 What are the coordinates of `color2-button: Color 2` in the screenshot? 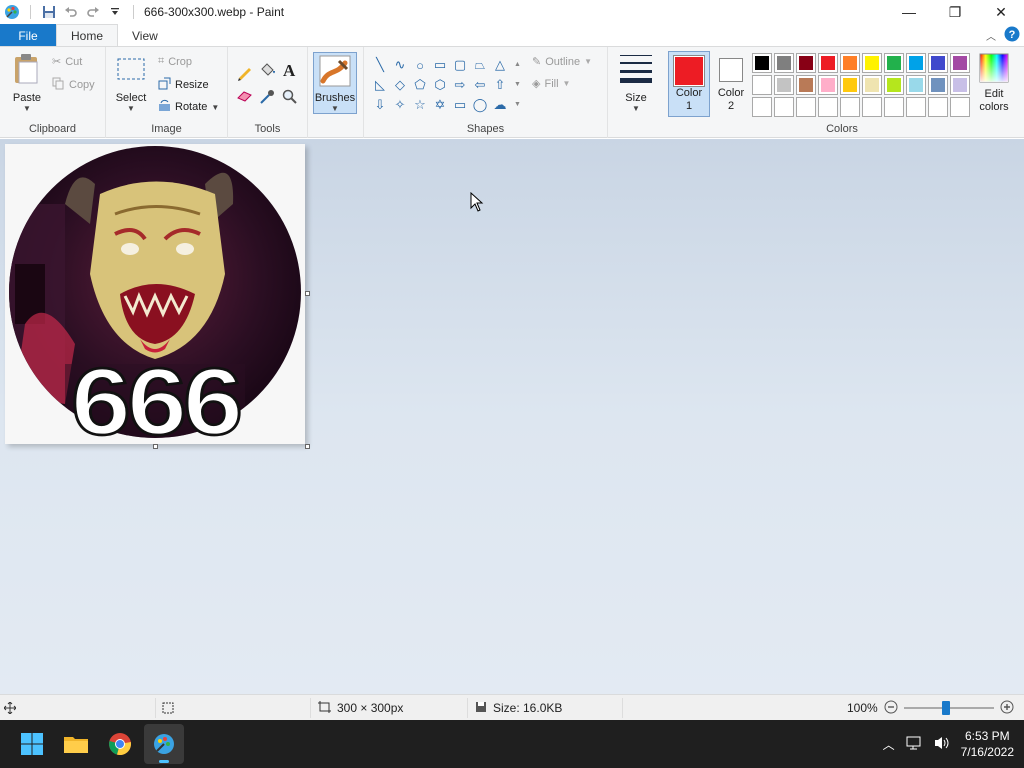 It's located at (731, 82).